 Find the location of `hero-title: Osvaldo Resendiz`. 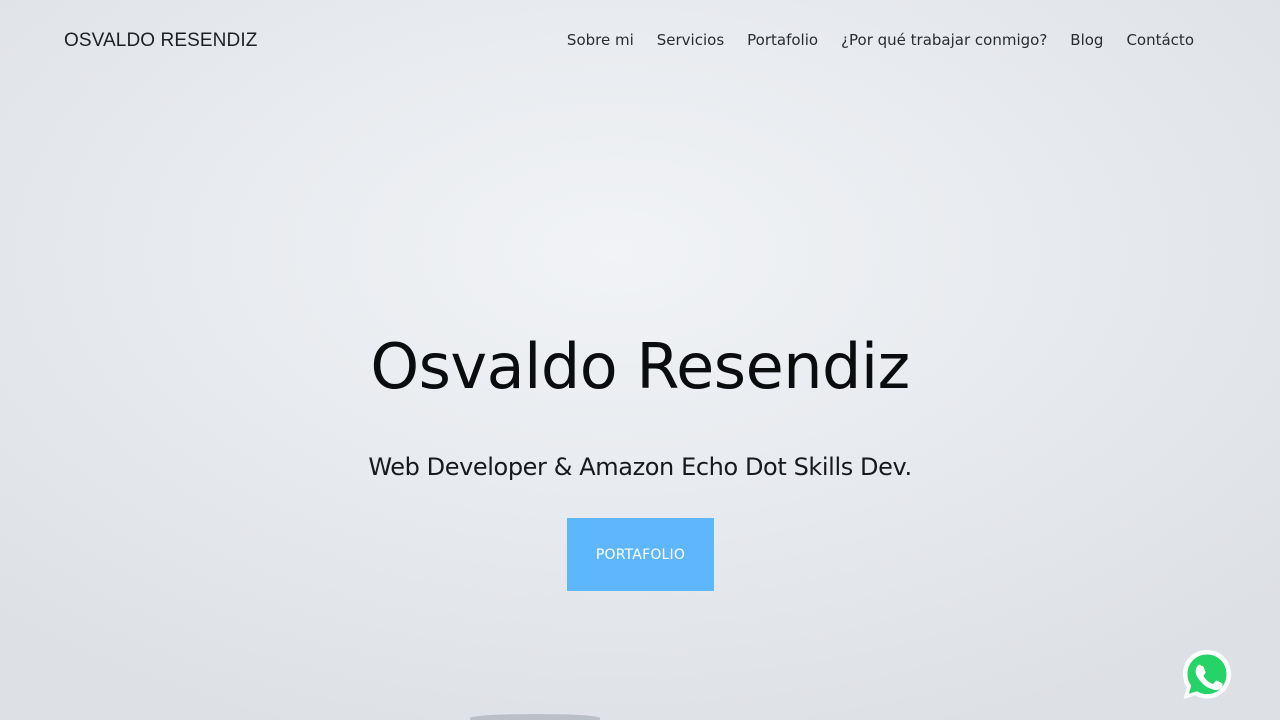

hero-title: Osvaldo Resendiz is located at coordinates (640, 366).